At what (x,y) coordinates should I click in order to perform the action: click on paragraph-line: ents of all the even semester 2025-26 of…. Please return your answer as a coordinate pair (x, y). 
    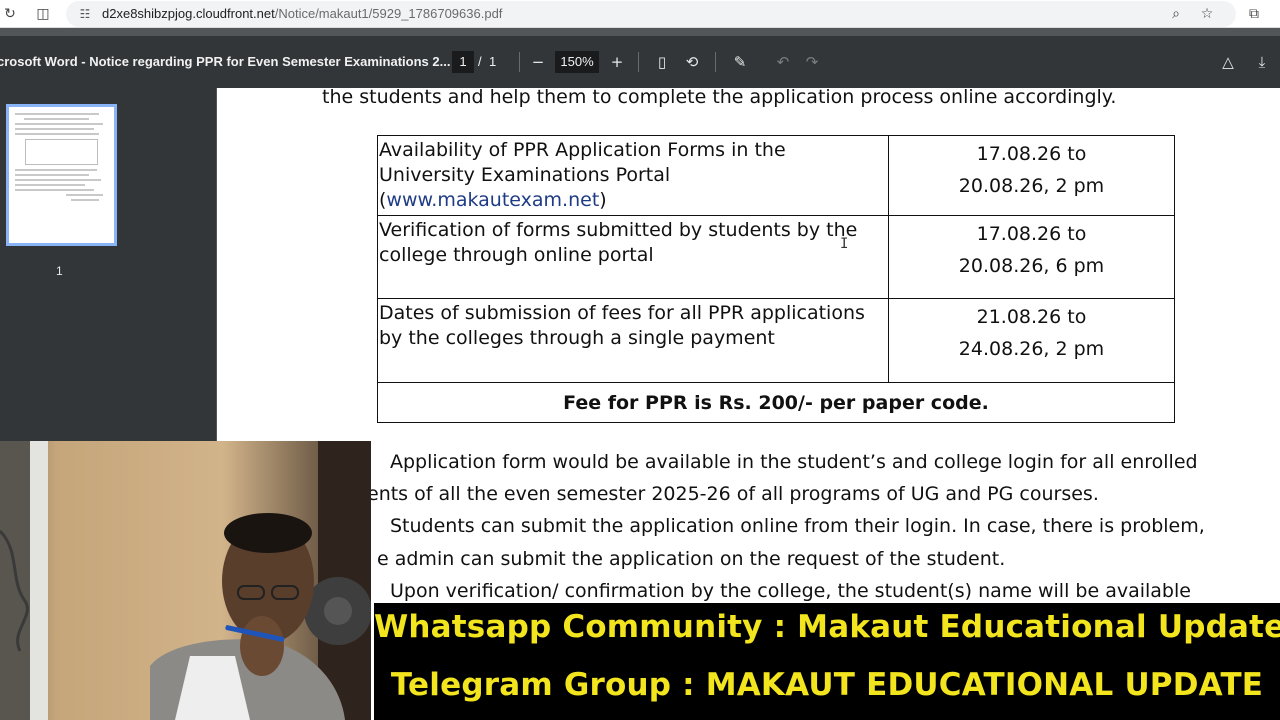
    Looking at the image, I should click on (733, 494).